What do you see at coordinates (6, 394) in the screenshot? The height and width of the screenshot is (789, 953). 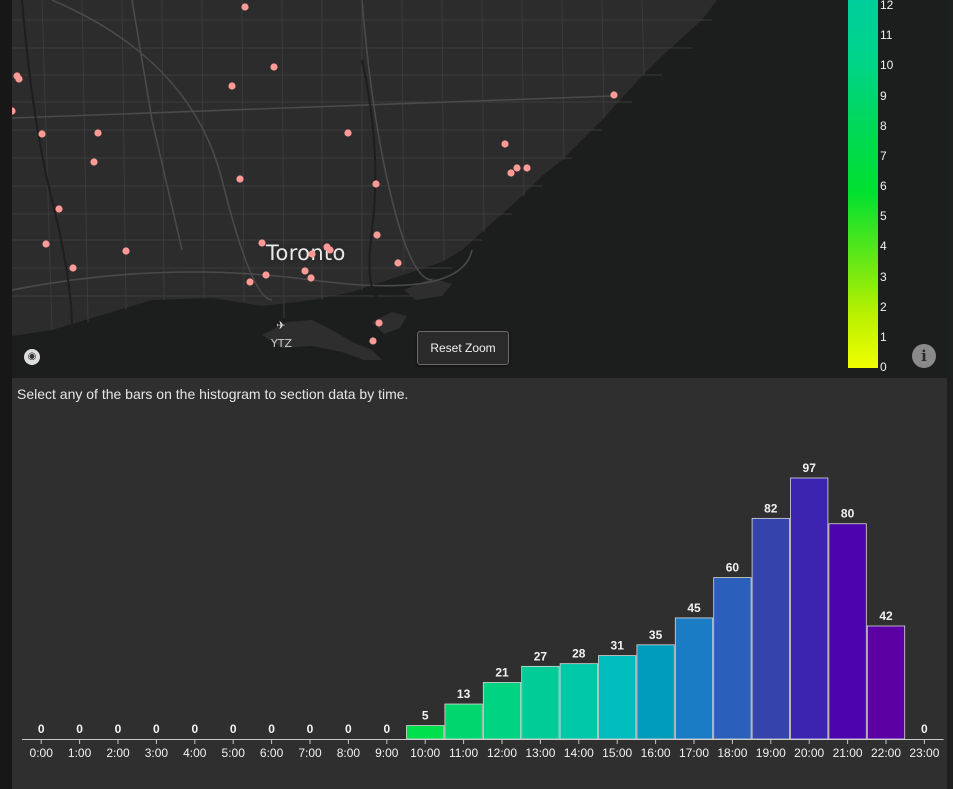 I see `left-gutter` at bounding box center [6, 394].